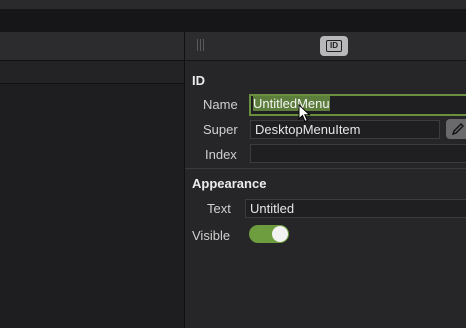 The height and width of the screenshot is (328, 466). I want to click on name-value: UntitledMenu, so click(291, 103).